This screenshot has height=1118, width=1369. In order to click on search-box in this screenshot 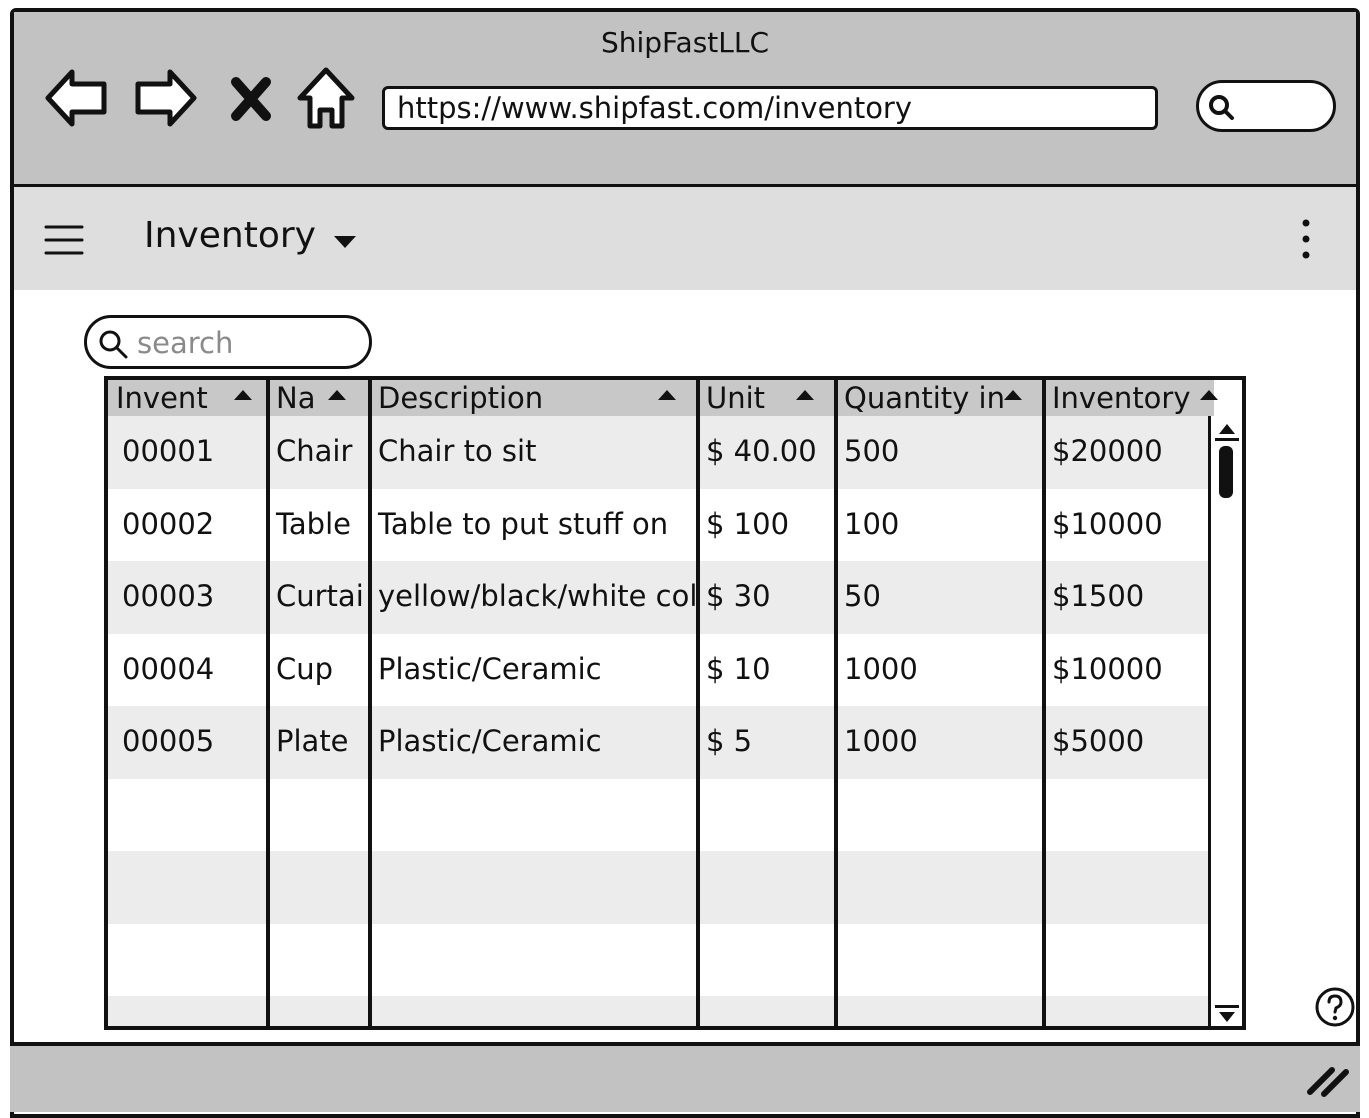, I will do `click(228, 342)`.